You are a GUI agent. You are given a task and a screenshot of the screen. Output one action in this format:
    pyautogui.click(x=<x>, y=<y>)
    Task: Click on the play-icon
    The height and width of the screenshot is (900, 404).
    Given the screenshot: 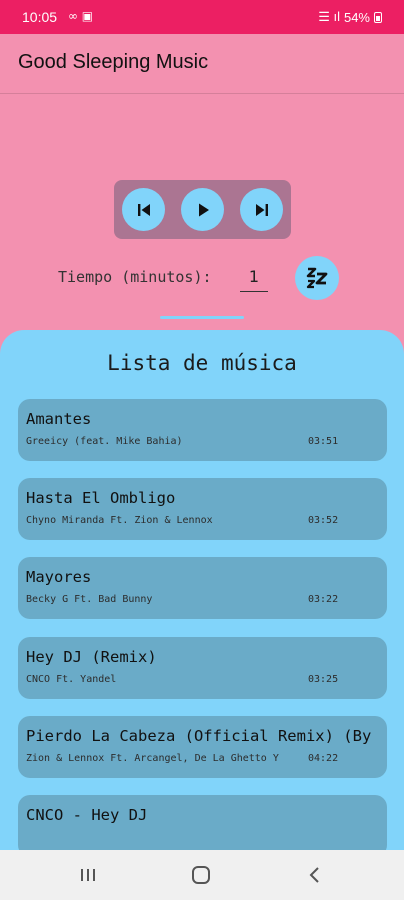 What is the action you would take?
    pyautogui.click(x=203, y=209)
    